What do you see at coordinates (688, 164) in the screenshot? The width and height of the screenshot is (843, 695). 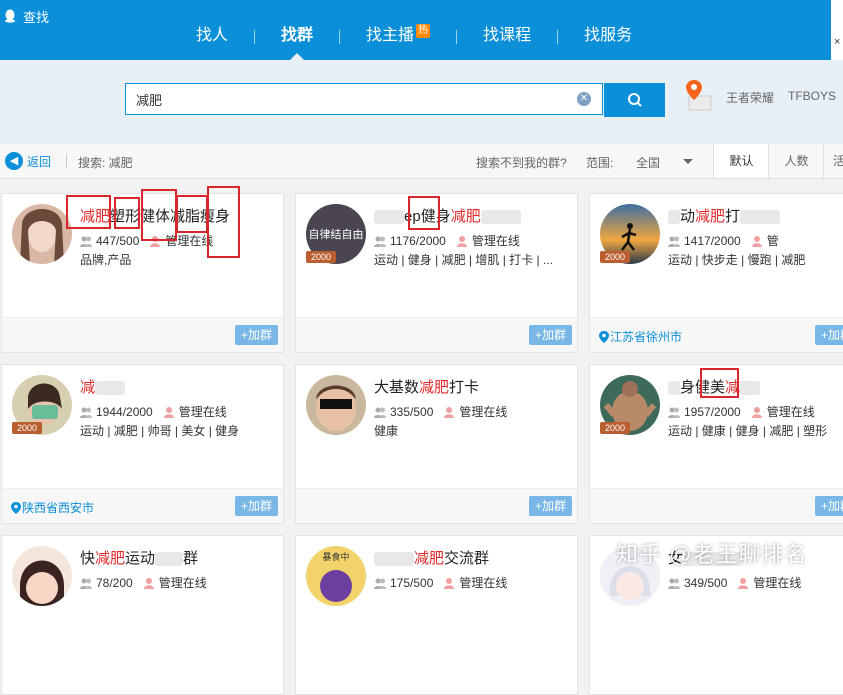 I see `chevron-down-icon` at bounding box center [688, 164].